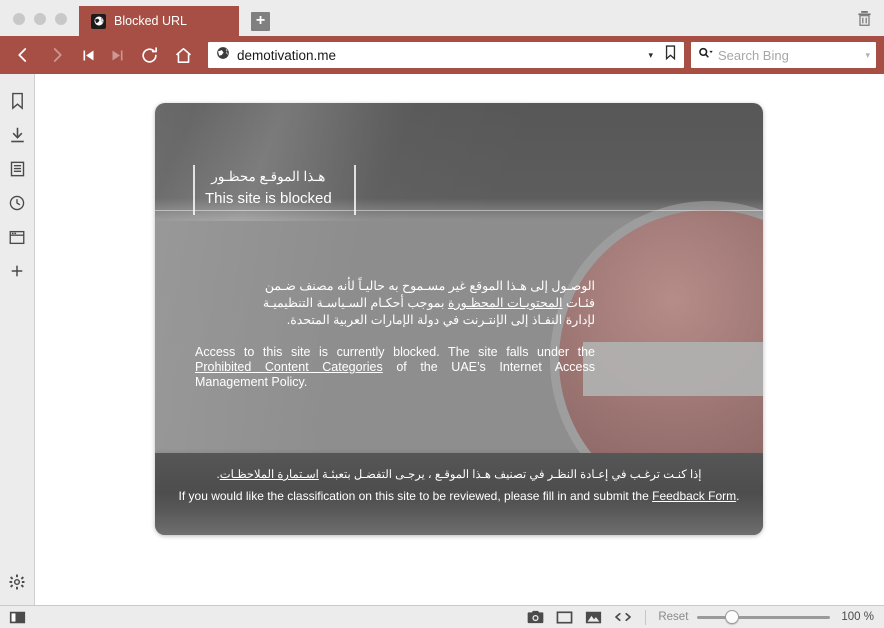 The width and height of the screenshot is (884, 628). What do you see at coordinates (23, 55) in the screenshot?
I see `back-button` at bounding box center [23, 55].